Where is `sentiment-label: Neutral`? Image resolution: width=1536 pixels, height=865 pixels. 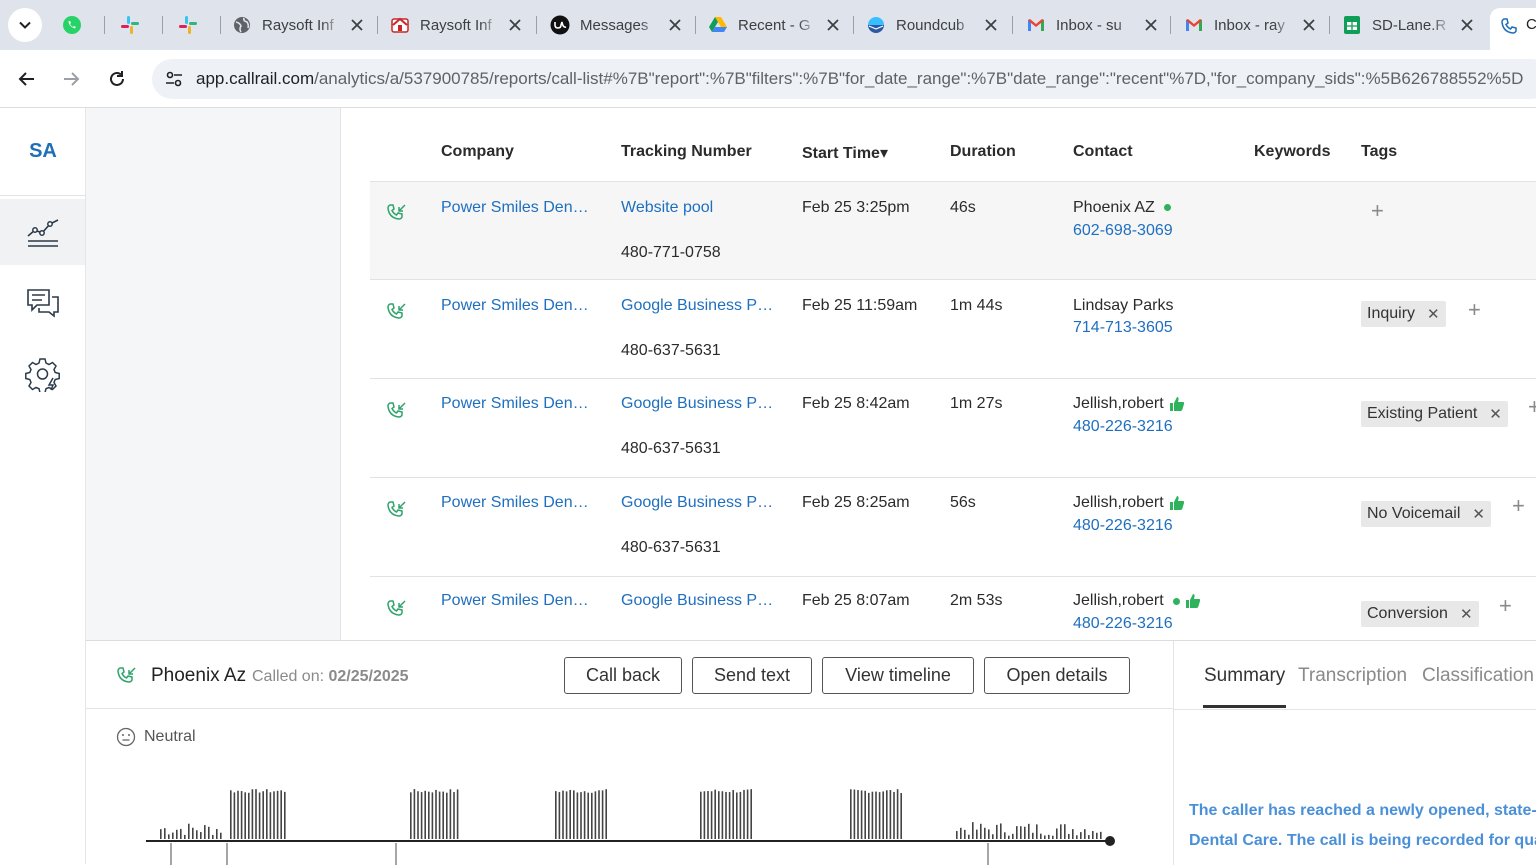
sentiment-label: Neutral is located at coordinates (170, 736).